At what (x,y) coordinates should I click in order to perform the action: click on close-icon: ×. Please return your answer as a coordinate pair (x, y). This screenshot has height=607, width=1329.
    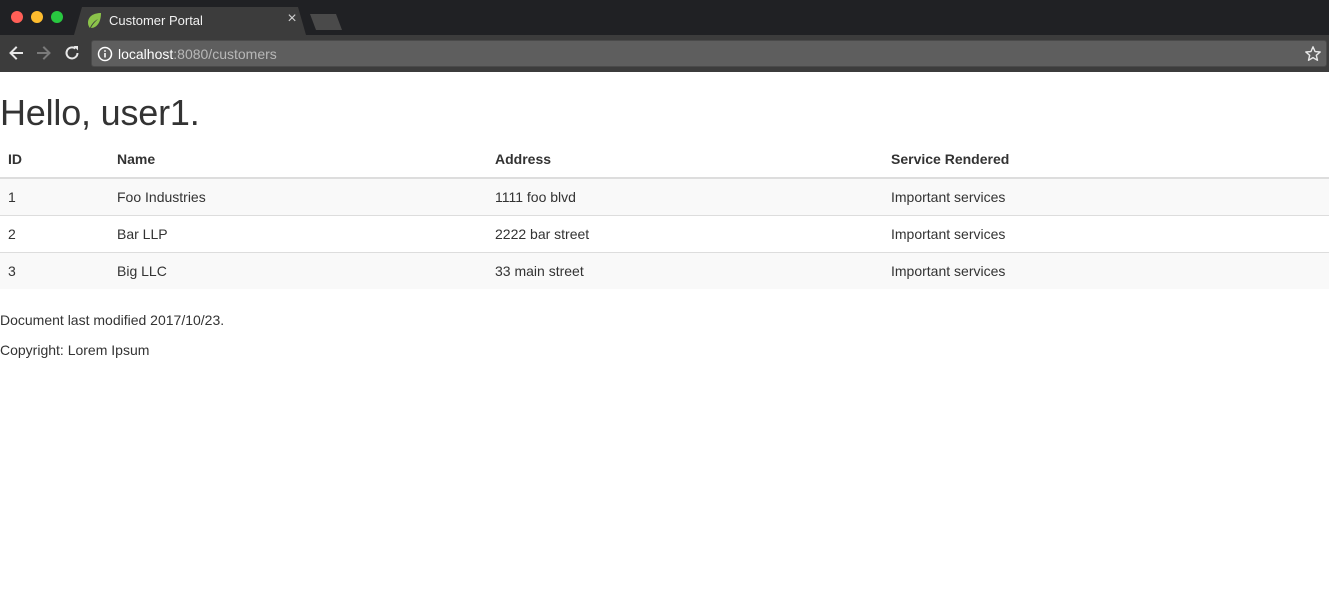
    Looking at the image, I should click on (292, 19).